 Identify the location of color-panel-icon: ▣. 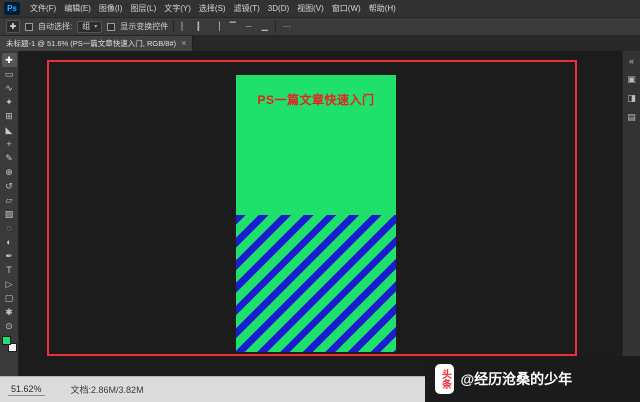
(632, 79).